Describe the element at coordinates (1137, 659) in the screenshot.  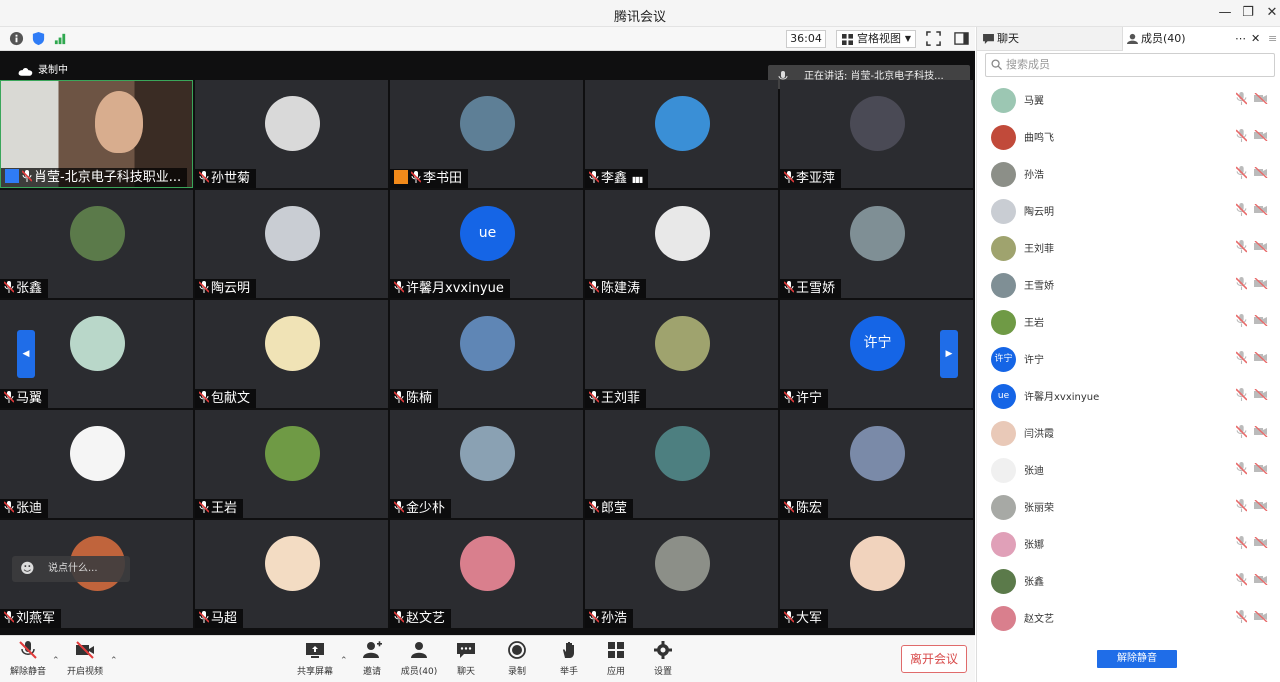
I see `unmute-all-button: 解除静音` at that location.